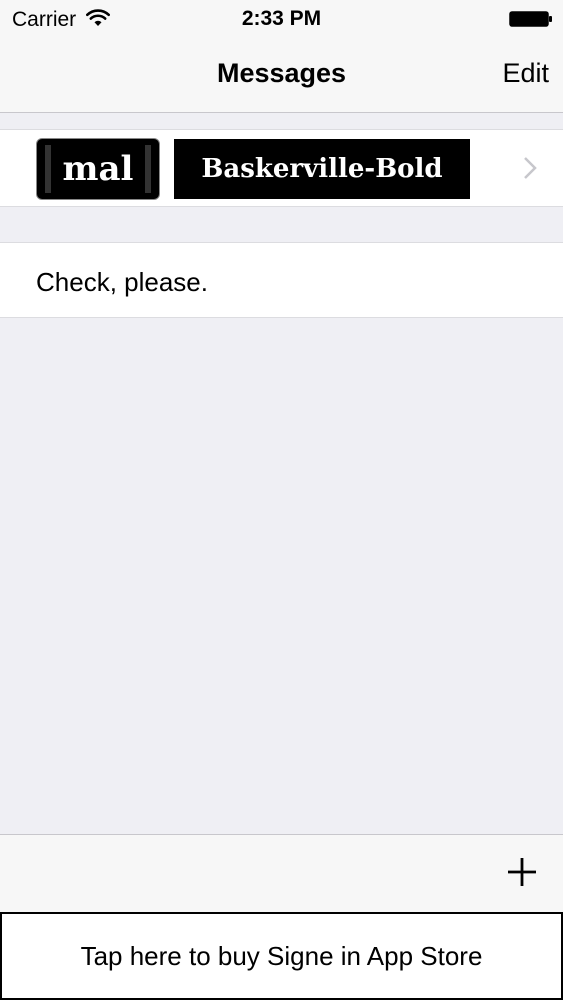 This screenshot has width=563, height=1000. Describe the element at coordinates (98, 169) in the screenshot. I see `font-preview-thumbnail: mal` at that location.